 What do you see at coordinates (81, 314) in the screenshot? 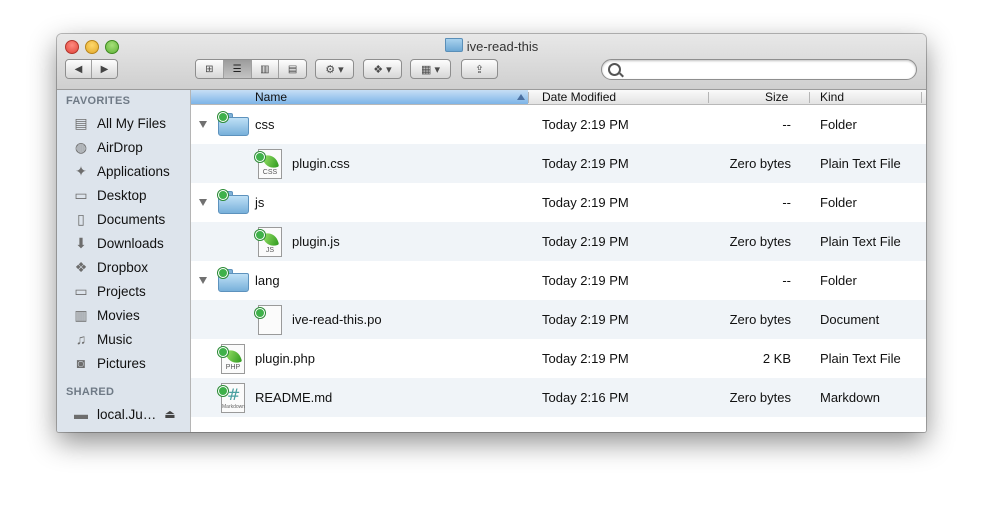
I see `movies-icon: ▥` at bounding box center [81, 314].